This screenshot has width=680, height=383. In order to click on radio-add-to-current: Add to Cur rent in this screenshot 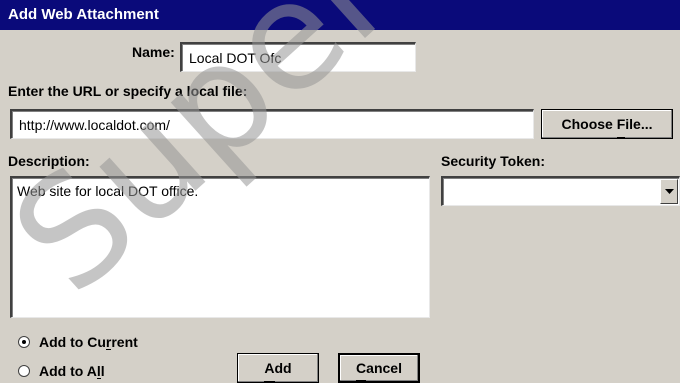, I will do `click(78, 342)`.